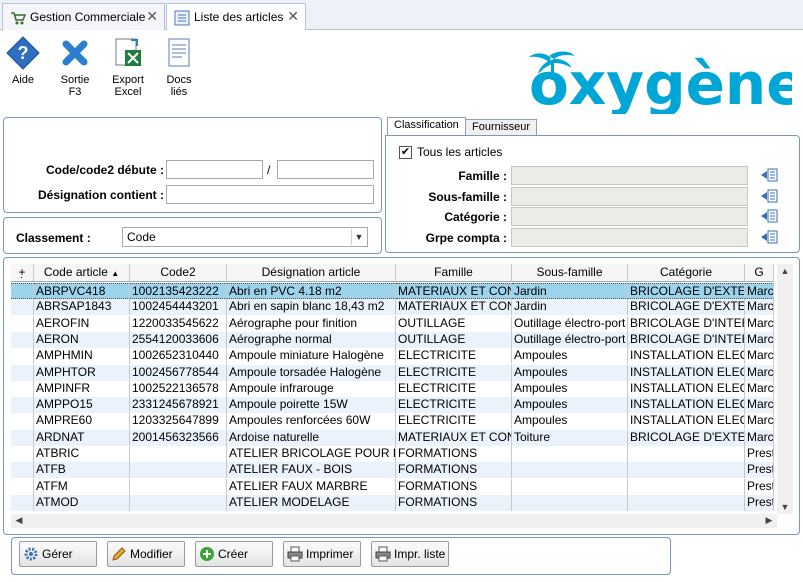 The height and width of the screenshot is (582, 803). Describe the element at coordinates (311, 437) in the screenshot. I see `table-cell: Ardoise naturelle` at that location.